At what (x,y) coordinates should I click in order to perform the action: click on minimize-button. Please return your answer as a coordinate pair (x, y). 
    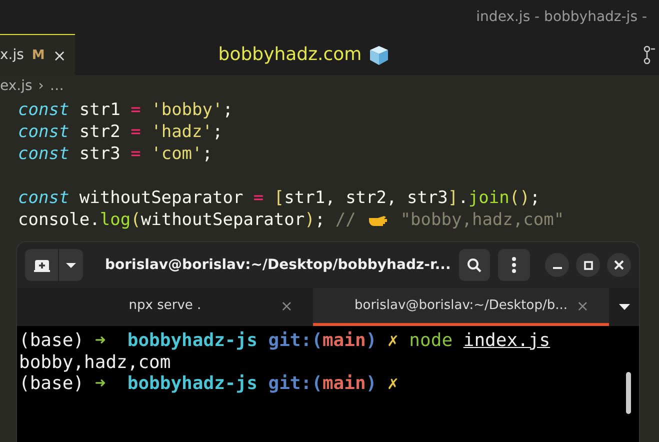
    Looking at the image, I should click on (557, 265).